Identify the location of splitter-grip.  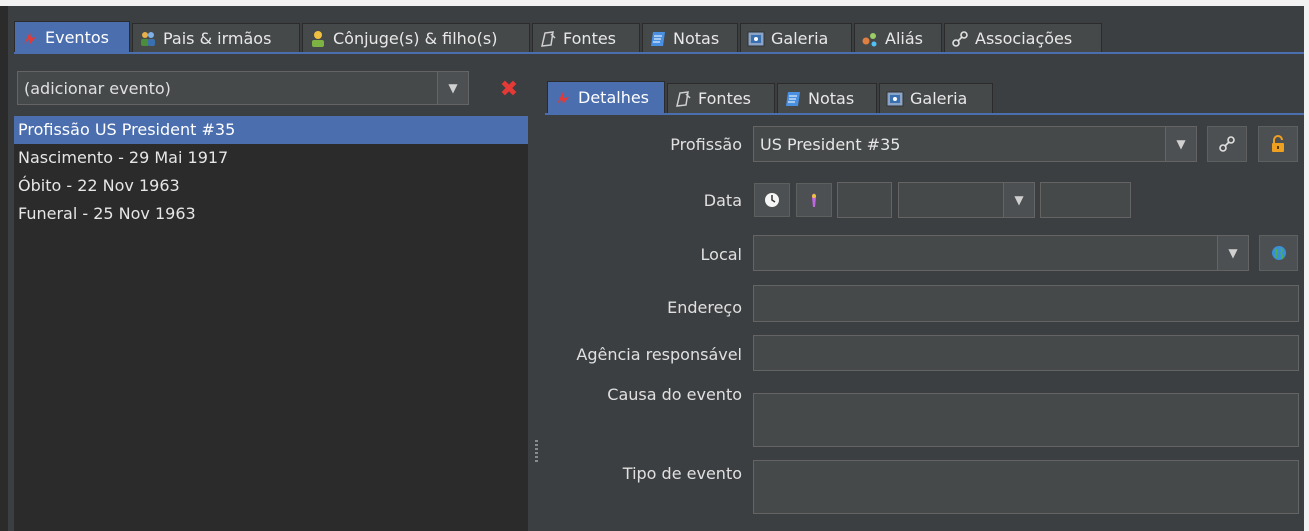
(536, 452).